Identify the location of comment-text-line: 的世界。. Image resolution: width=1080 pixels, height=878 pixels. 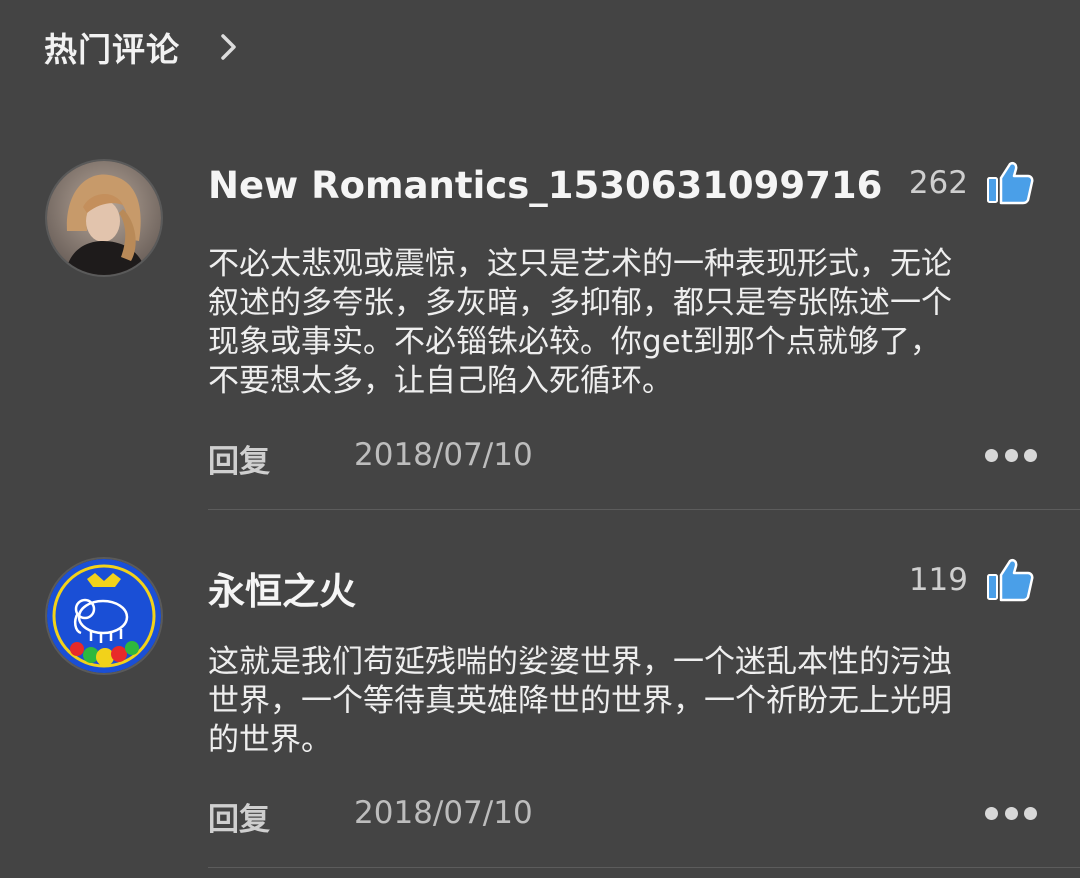
(270, 740).